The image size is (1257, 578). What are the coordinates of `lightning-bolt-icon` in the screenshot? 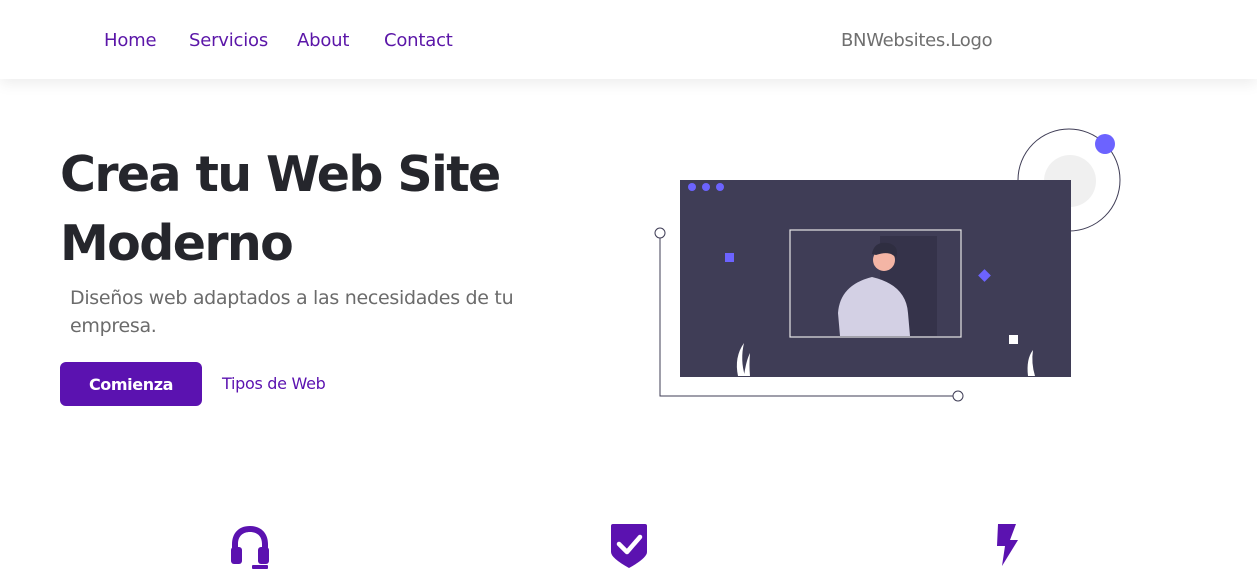 It's located at (1007, 545).